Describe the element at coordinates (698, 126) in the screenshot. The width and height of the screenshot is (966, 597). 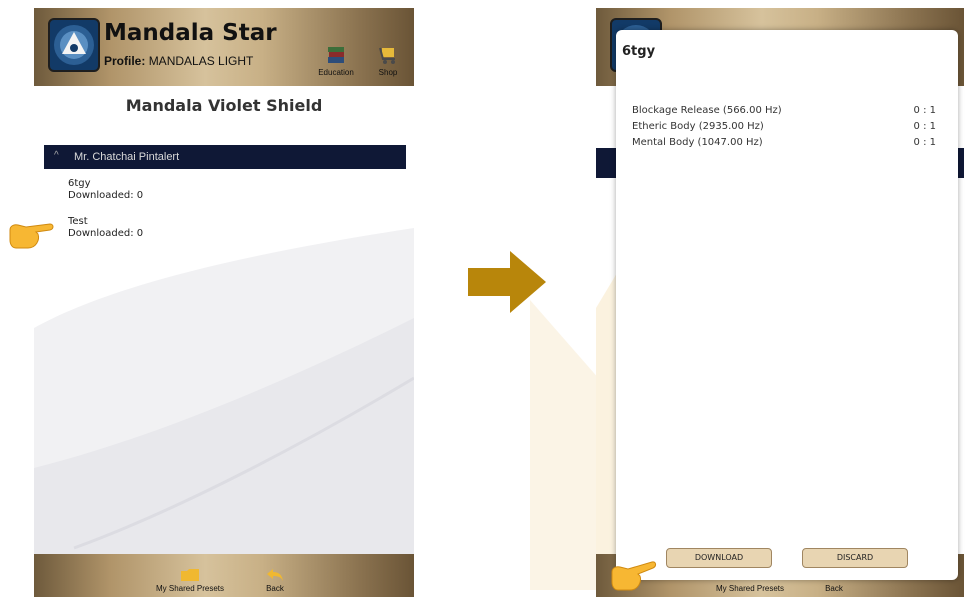
I see `frequency-label: Etheric Body (2935.00 Hz)` at that location.